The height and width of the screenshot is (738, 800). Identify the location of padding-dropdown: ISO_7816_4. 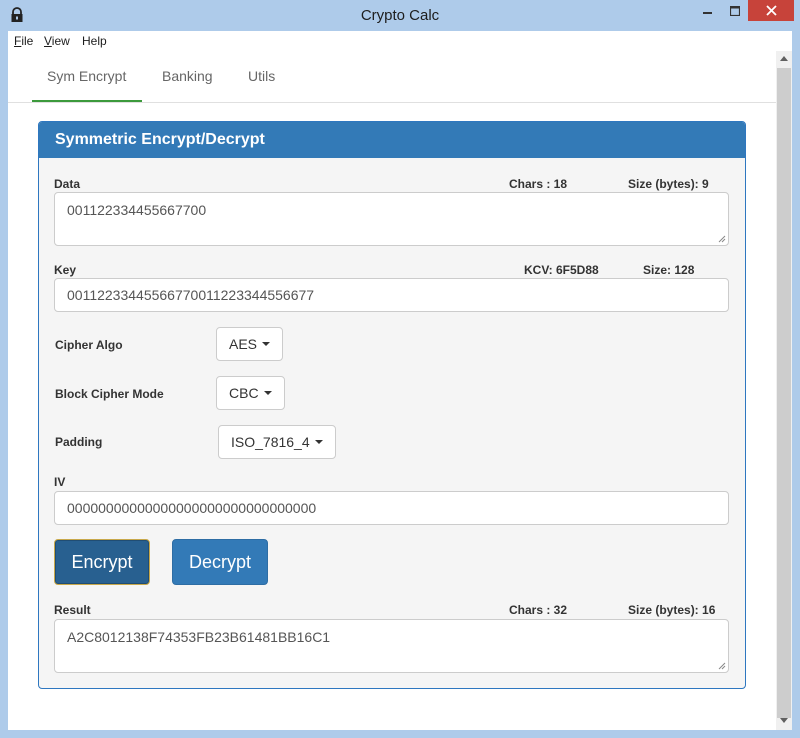
(277, 442).